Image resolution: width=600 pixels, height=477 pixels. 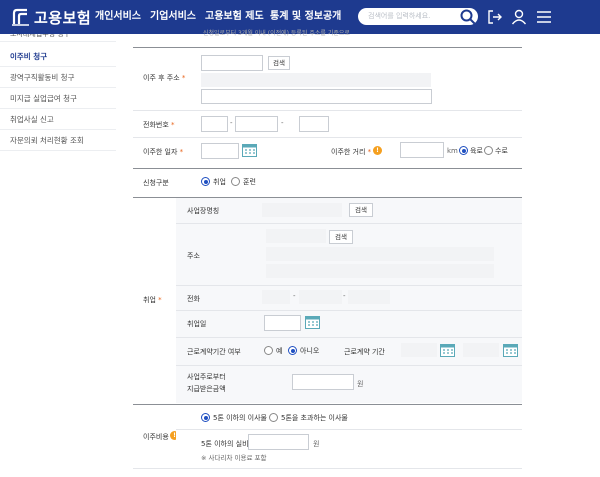 I want to click on logout-icon, so click(x=495, y=17).